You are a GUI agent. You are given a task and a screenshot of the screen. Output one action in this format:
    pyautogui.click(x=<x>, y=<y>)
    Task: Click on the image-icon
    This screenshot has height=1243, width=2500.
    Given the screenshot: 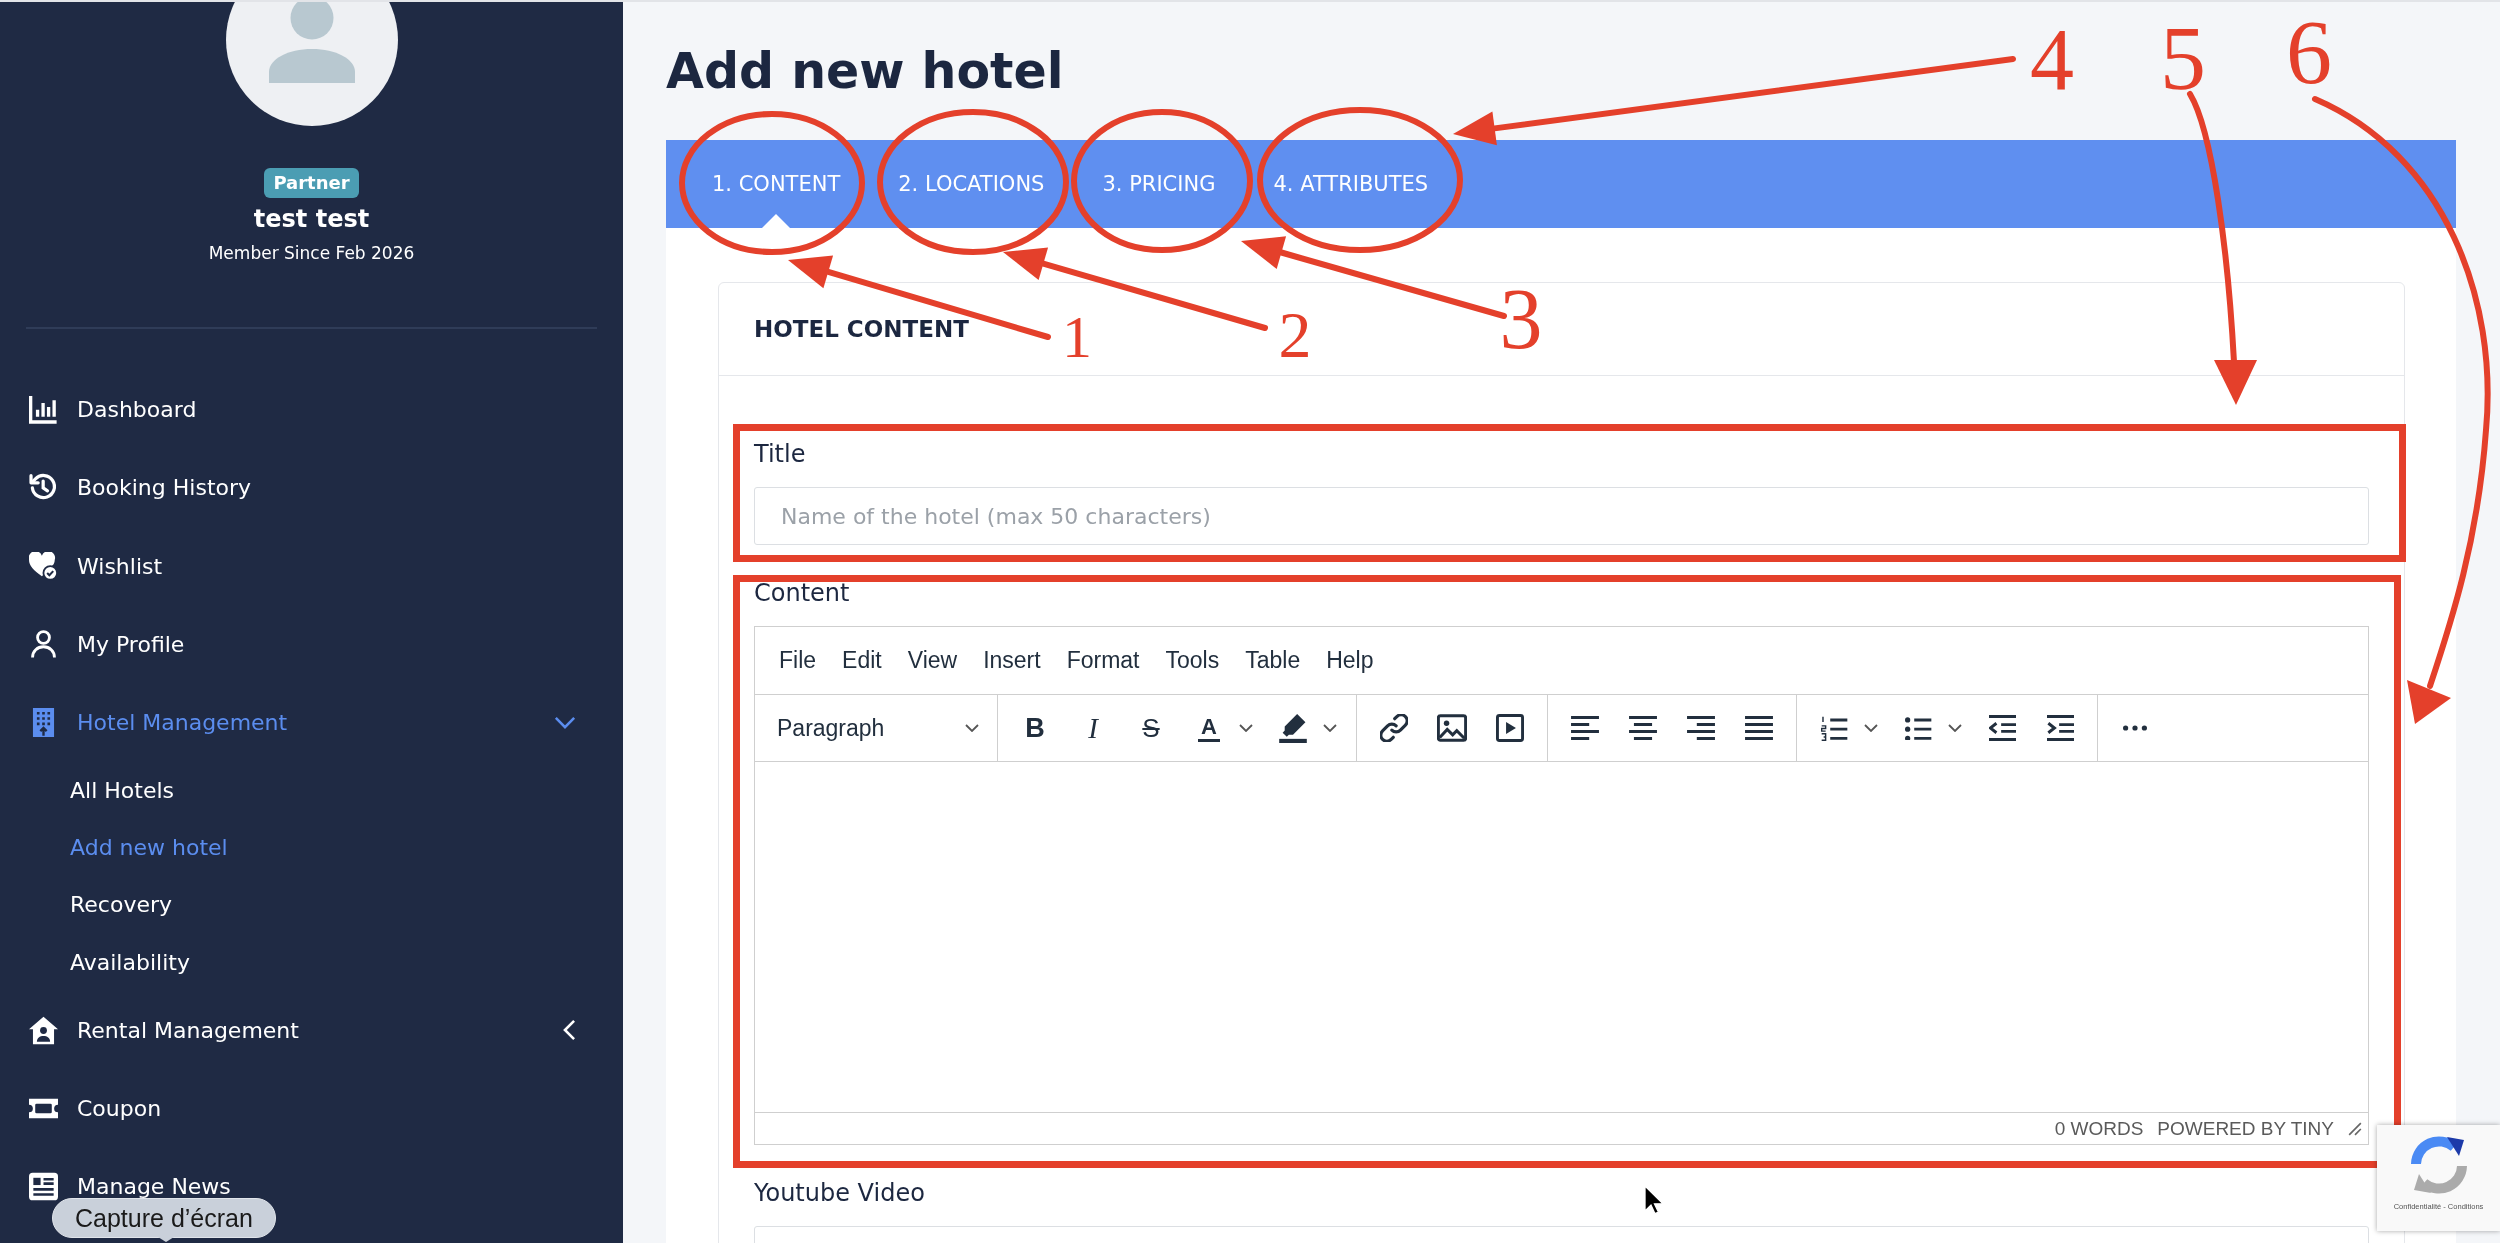 What is the action you would take?
    pyautogui.click(x=1452, y=728)
    